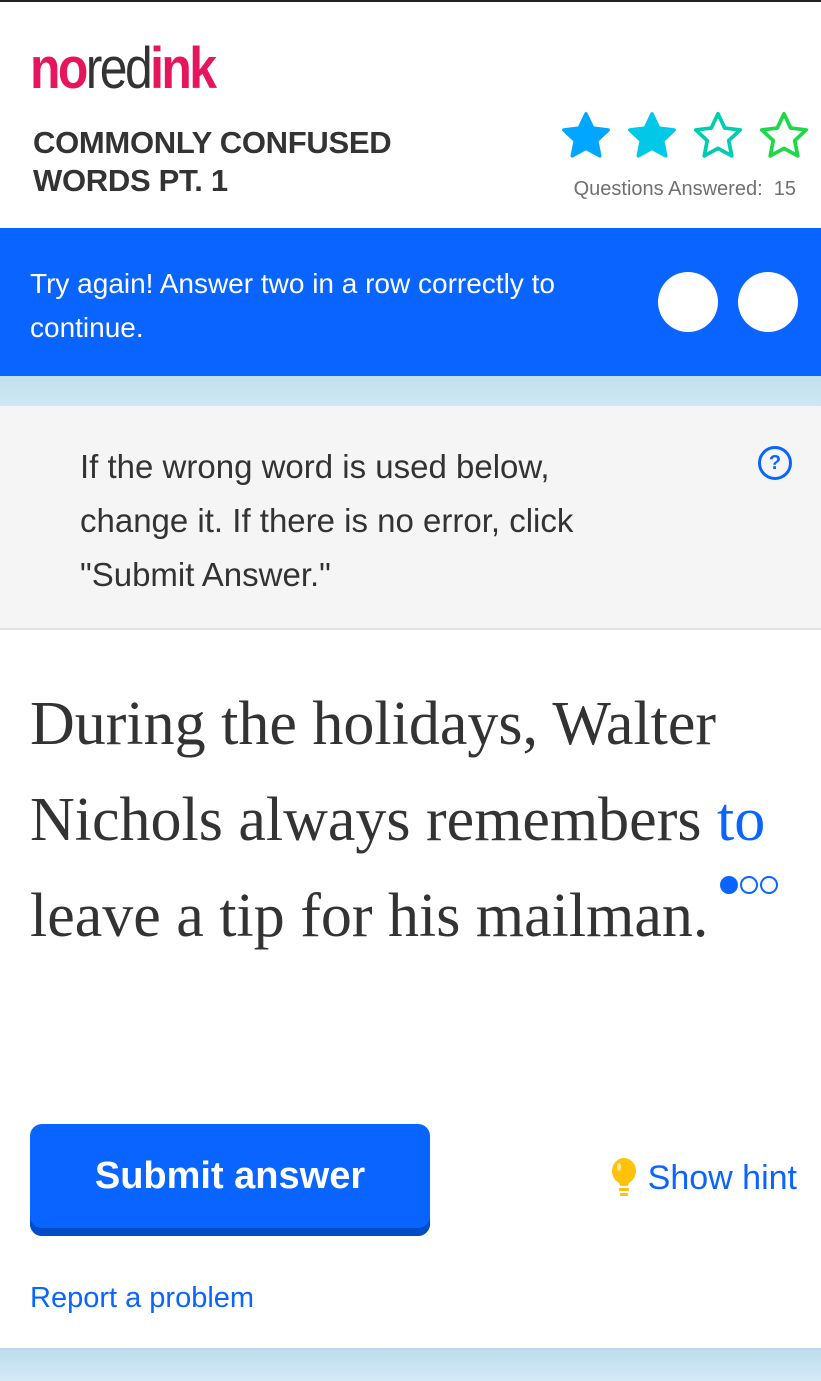 The image size is (821, 1381). I want to click on report-problem-link: Report a problem, so click(142, 1298).